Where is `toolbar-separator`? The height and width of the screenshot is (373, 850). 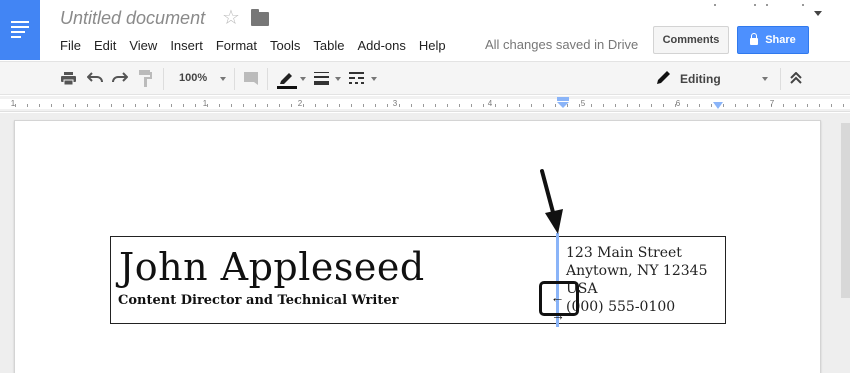 toolbar-separator is located at coordinates (780, 79).